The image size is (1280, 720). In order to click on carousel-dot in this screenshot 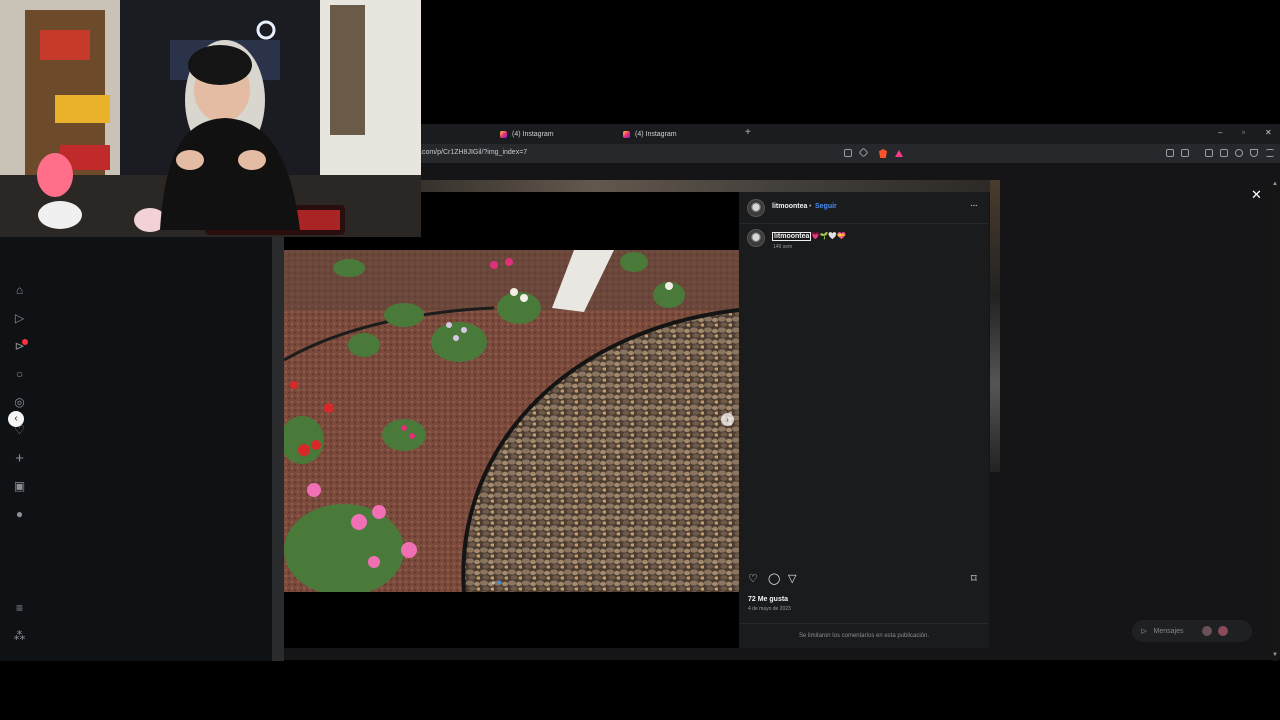, I will do `click(493, 582)`.